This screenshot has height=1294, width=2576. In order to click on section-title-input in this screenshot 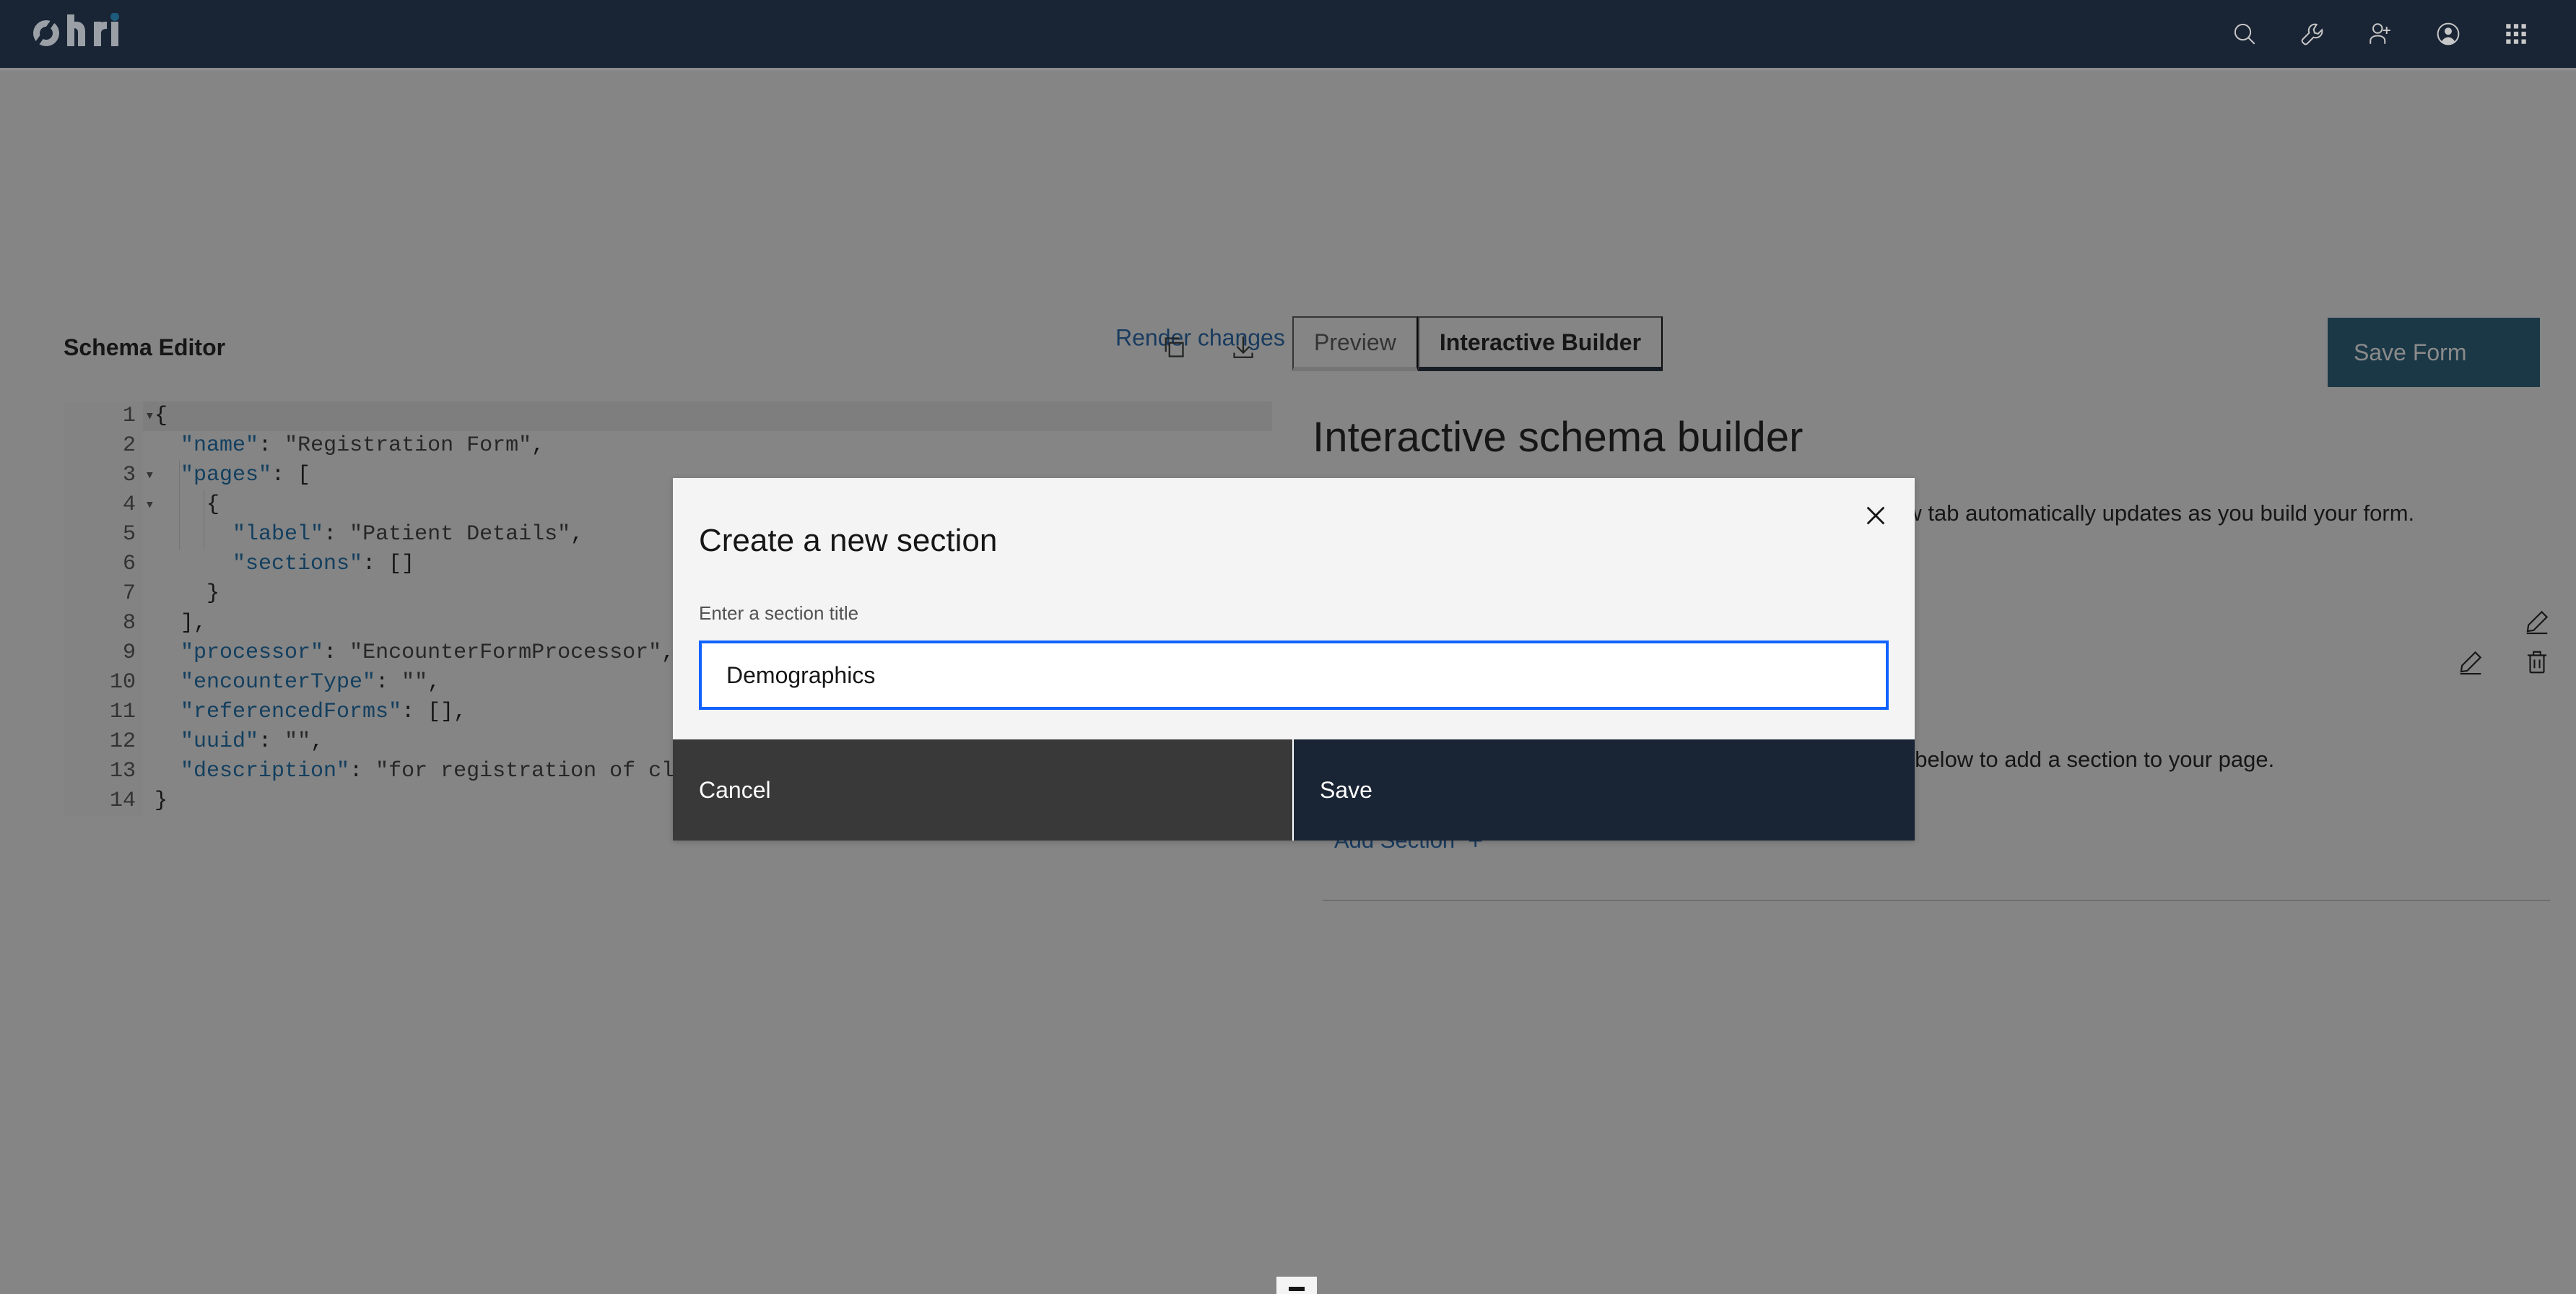, I will do `click(1294, 675)`.